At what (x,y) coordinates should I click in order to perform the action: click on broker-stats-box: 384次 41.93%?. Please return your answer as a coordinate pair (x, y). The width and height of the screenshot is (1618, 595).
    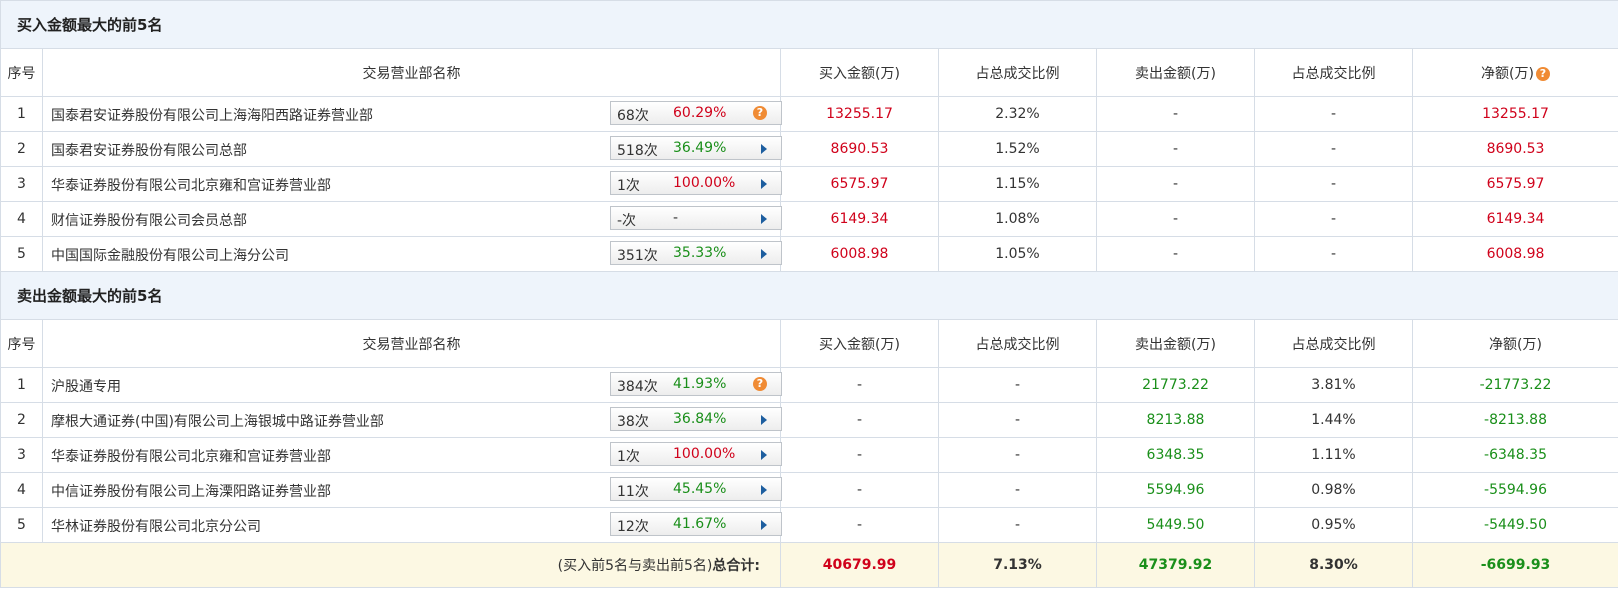
    Looking at the image, I should click on (696, 384).